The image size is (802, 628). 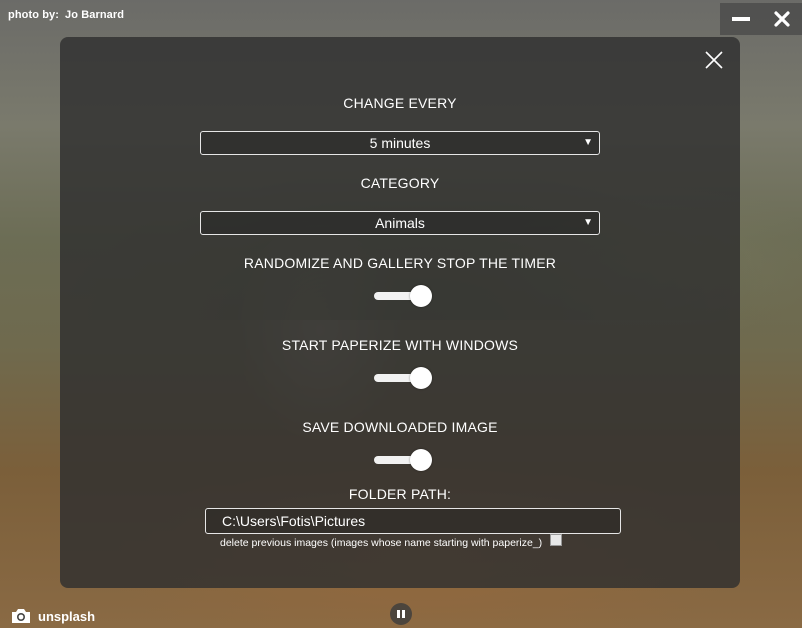 I want to click on folder-path-label: FOLDER PATH:, so click(x=400, y=494).